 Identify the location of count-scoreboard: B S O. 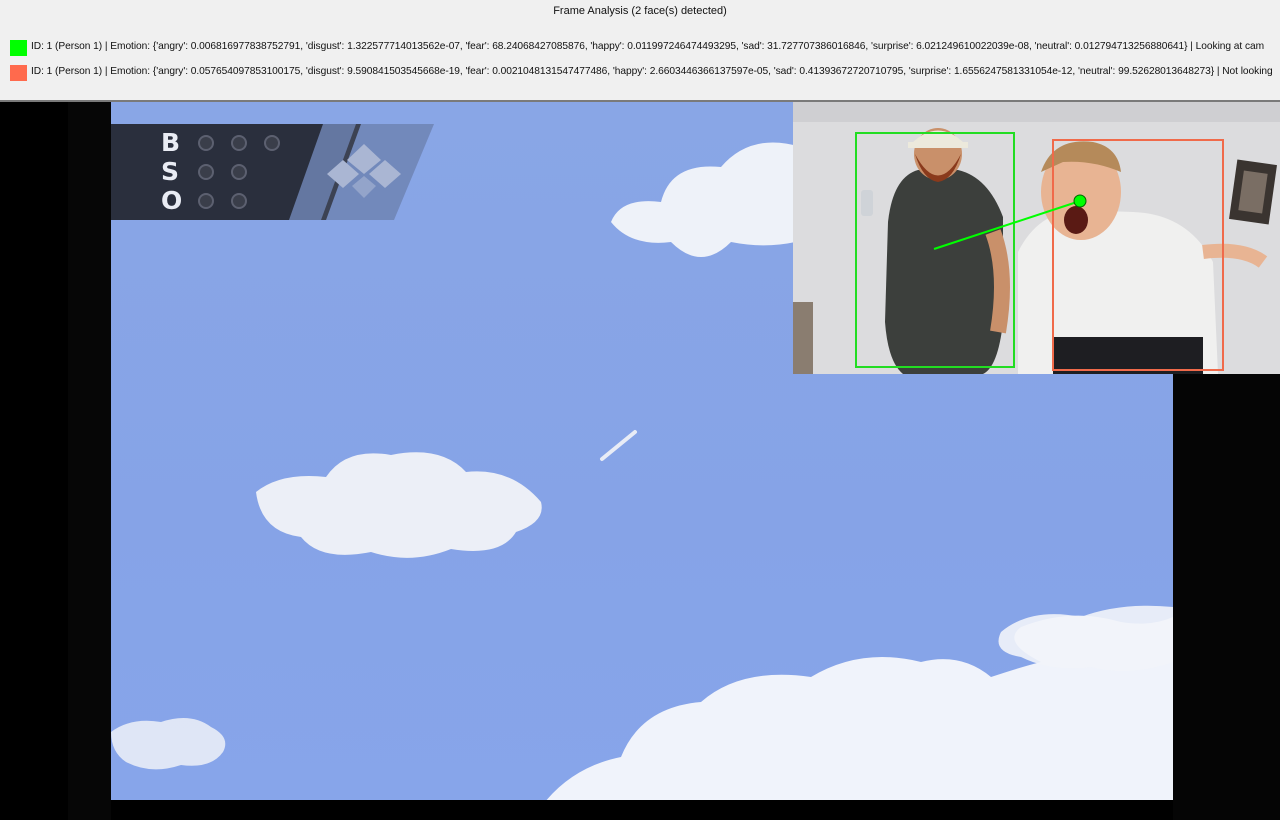
(273, 172).